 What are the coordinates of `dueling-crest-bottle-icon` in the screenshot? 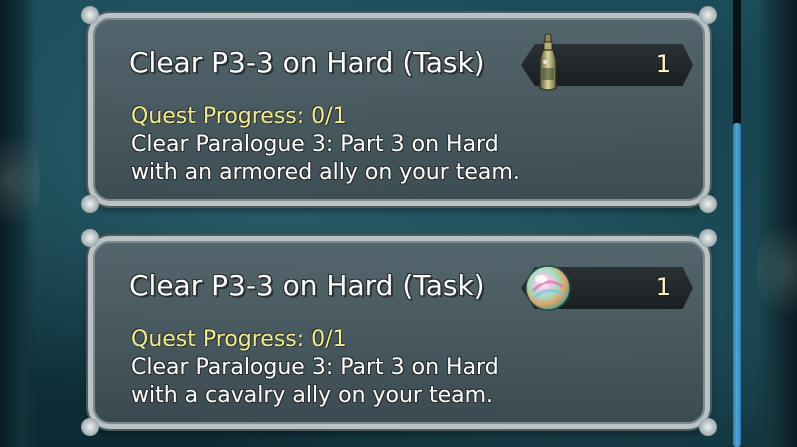 It's located at (548, 65).